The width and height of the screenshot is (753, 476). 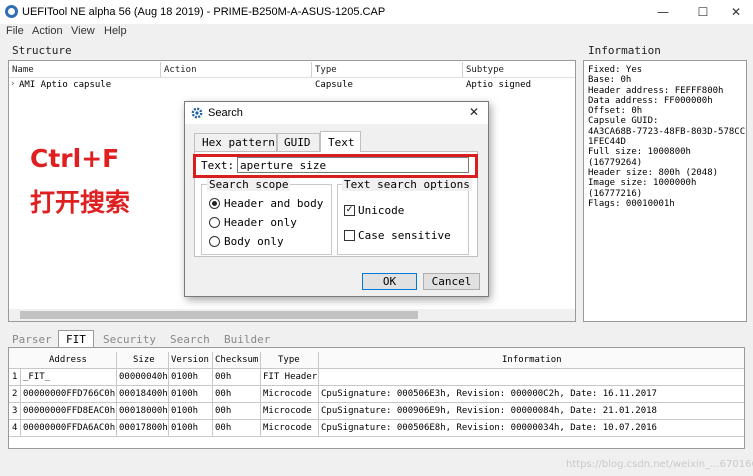 What do you see at coordinates (289, 360) in the screenshot?
I see `fit-col-type: Type` at bounding box center [289, 360].